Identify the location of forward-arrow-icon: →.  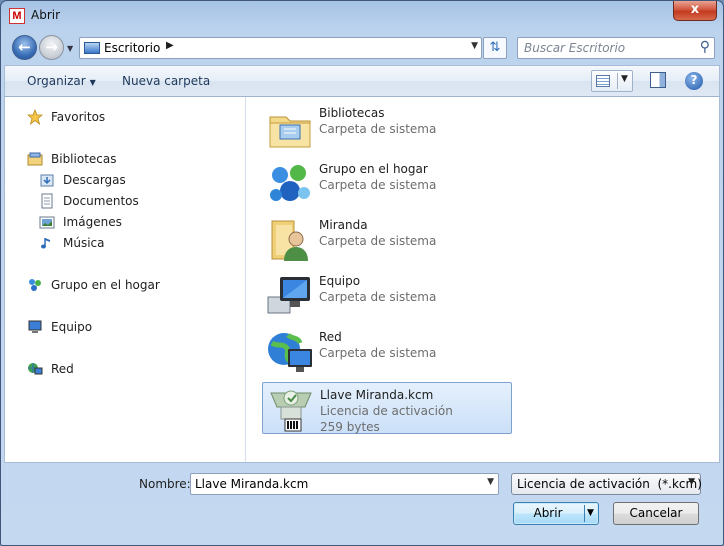
(51, 47).